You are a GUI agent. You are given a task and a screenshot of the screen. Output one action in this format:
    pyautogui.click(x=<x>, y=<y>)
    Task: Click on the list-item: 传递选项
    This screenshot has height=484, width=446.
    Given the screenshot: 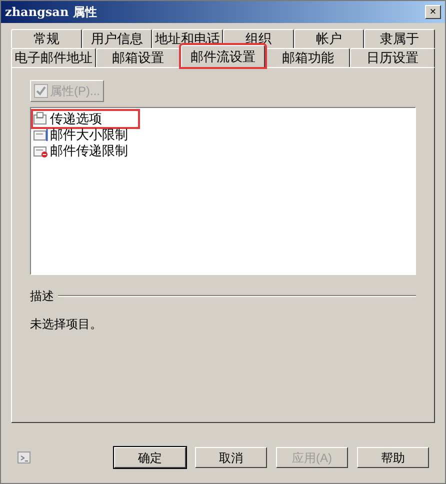 What is the action you would take?
    pyautogui.click(x=85, y=119)
    